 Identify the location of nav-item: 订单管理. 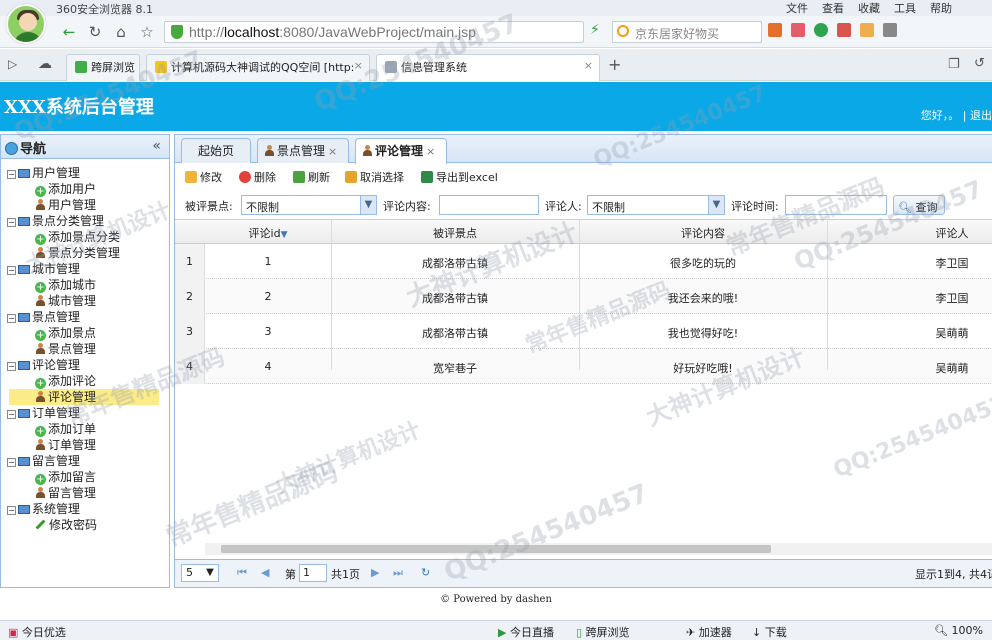
(65, 445).